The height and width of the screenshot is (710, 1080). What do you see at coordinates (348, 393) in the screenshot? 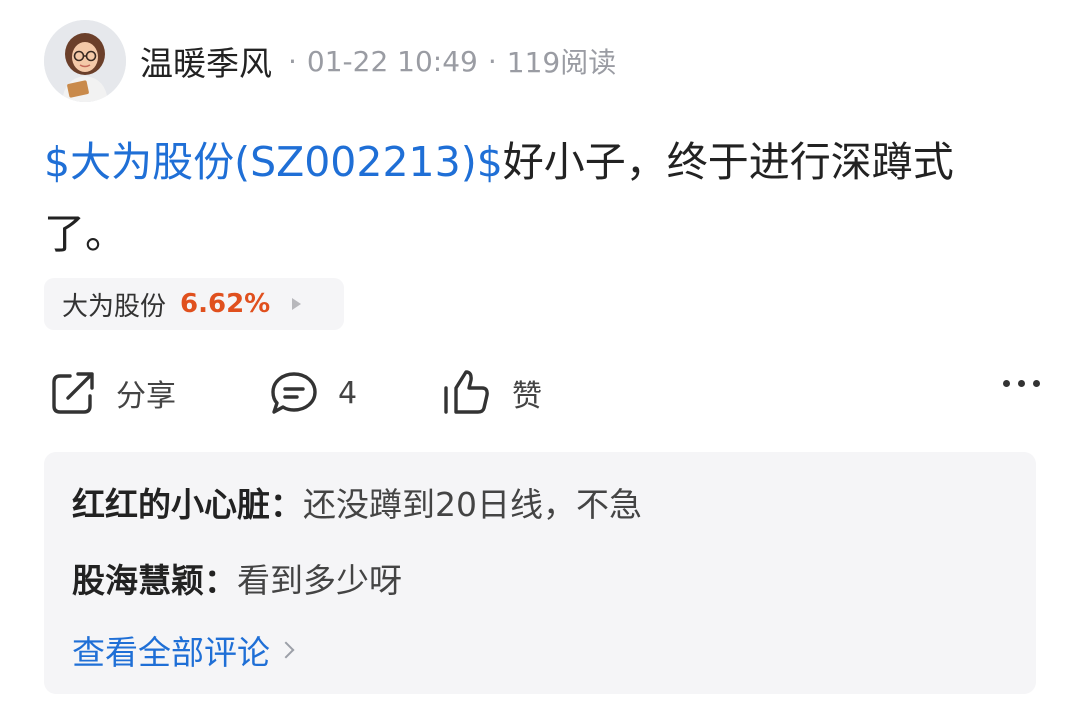
I see `comment-count: 4` at bounding box center [348, 393].